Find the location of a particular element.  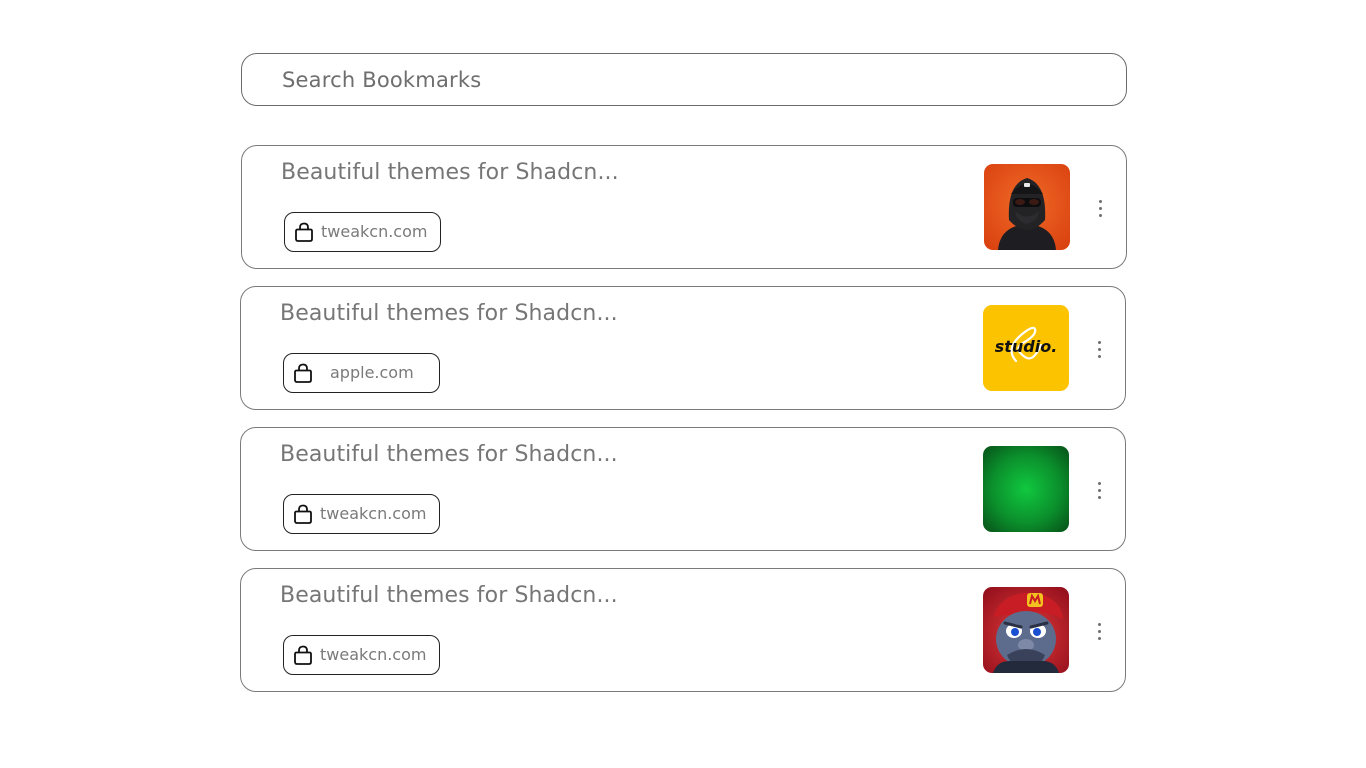

domain-chip: apple.com is located at coordinates (361, 373).